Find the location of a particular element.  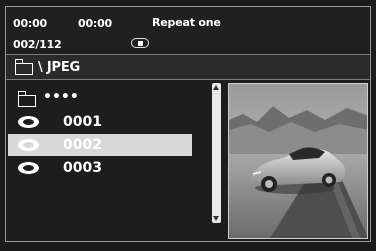

elapsed-time: 00:00 is located at coordinates (30, 23).